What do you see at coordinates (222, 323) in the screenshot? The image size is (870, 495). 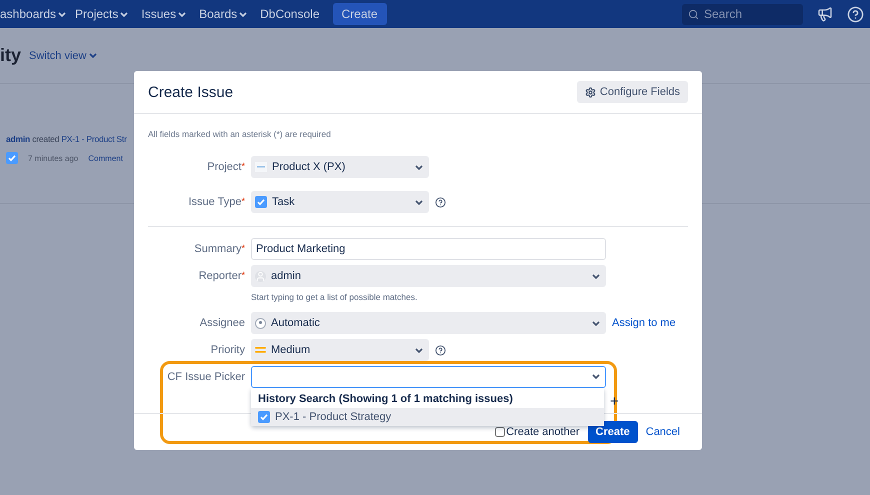 I see `field-label: Assignee` at bounding box center [222, 323].